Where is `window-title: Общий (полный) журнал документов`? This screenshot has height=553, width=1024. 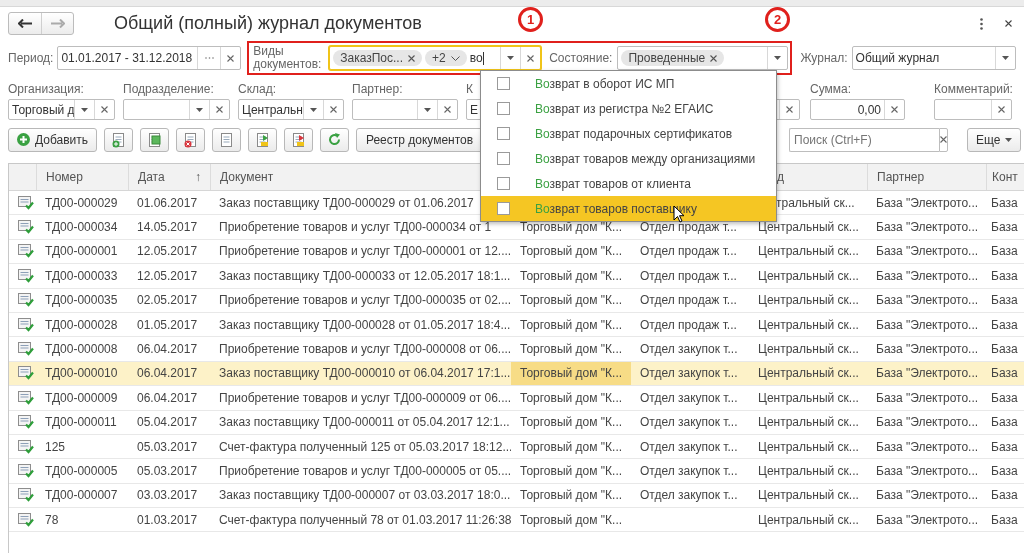 window-title: Общий (полный) журнал документов is located at coordinates (268, 23).